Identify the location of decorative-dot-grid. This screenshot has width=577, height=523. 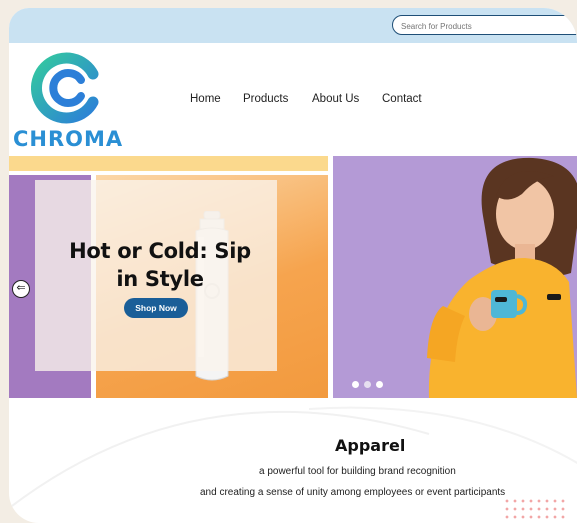
(535, 510).